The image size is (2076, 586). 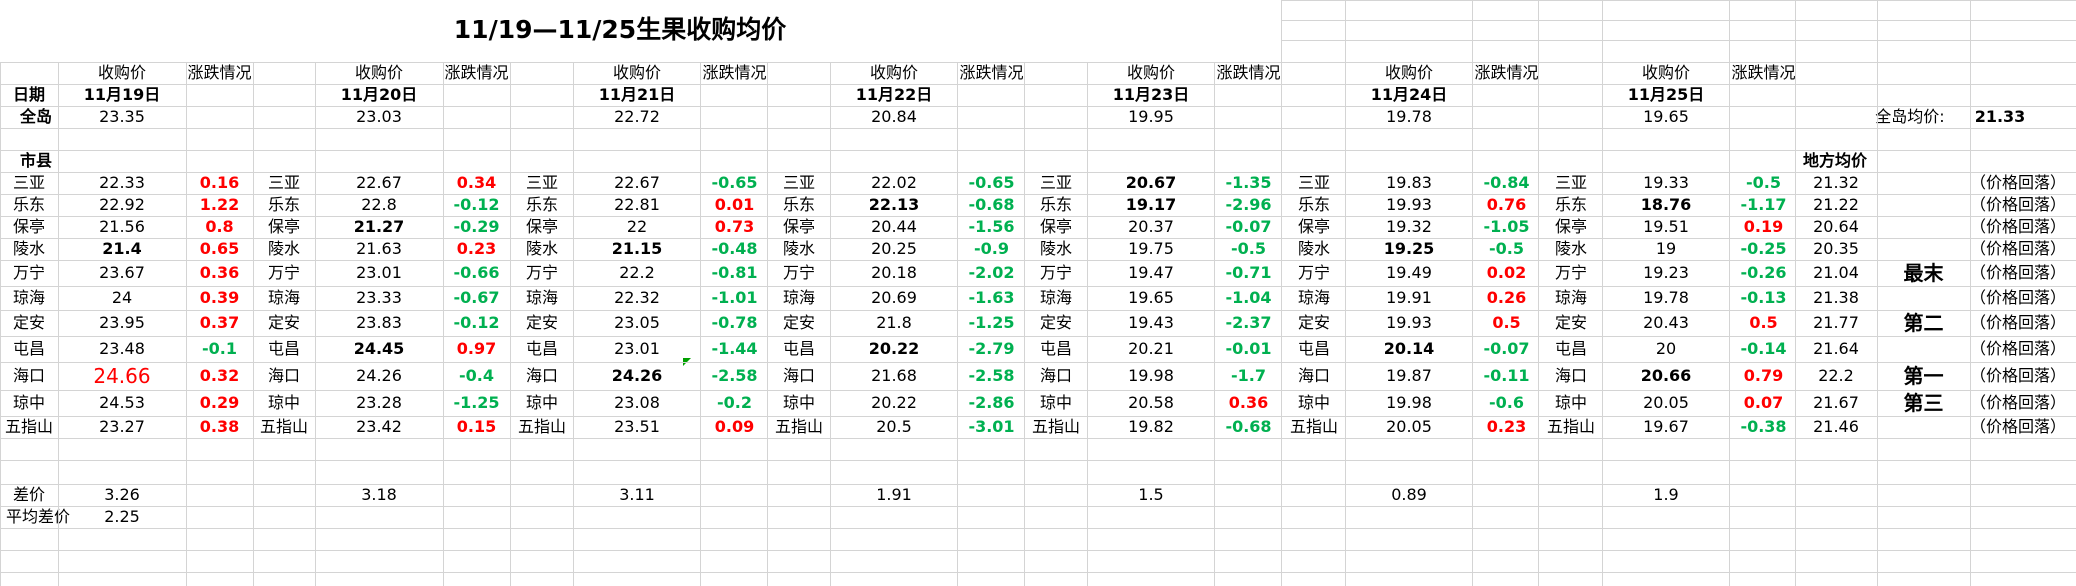 What do you see at coordinates (637, 272) in the screenshot?
I see `price-cell: 22.2` at bounding box center [637, 272].